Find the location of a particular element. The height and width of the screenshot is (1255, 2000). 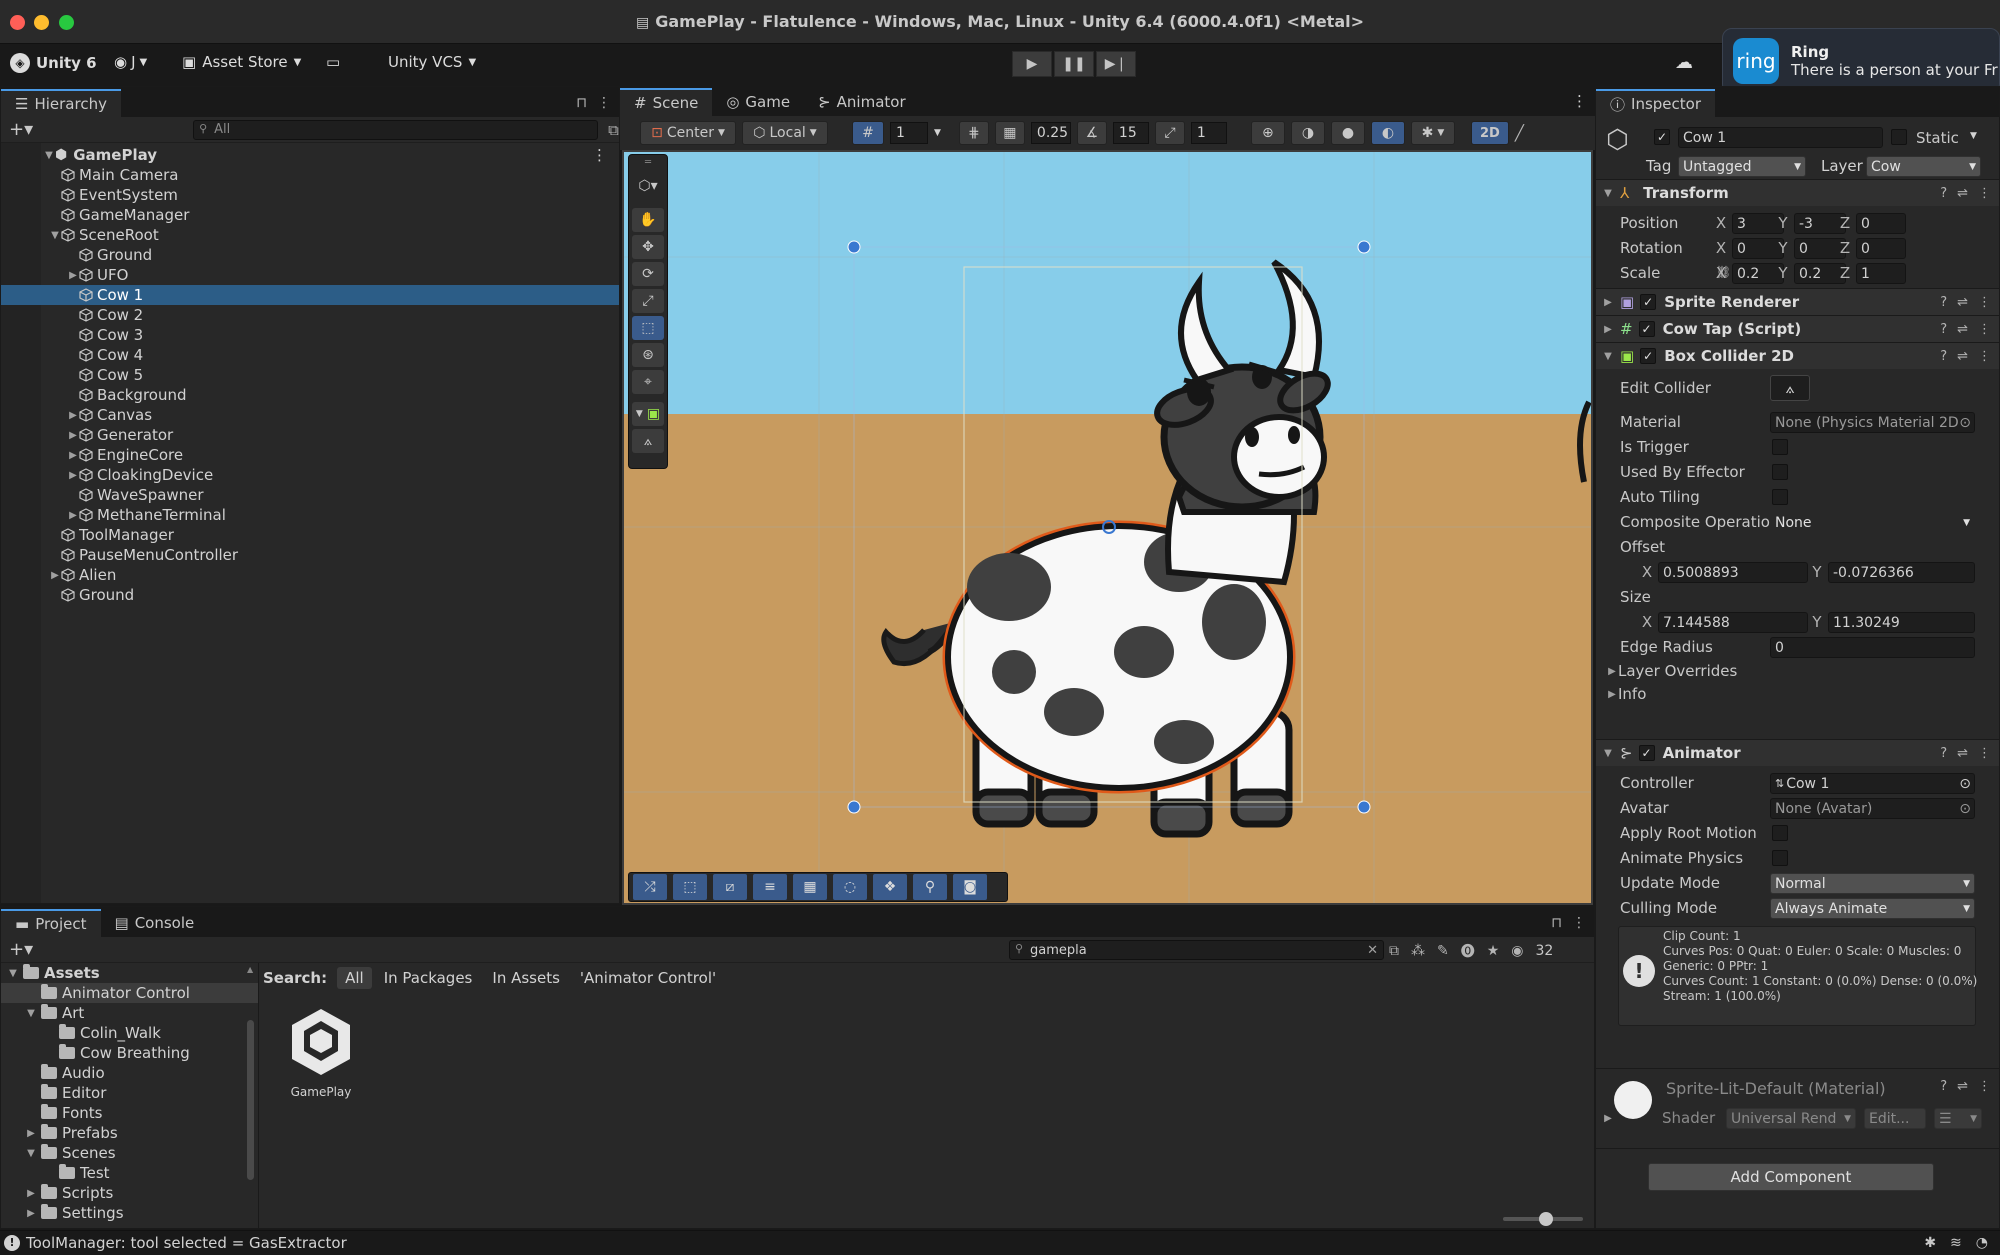

camera-button: ◙ is located at coordinates (970, 887).